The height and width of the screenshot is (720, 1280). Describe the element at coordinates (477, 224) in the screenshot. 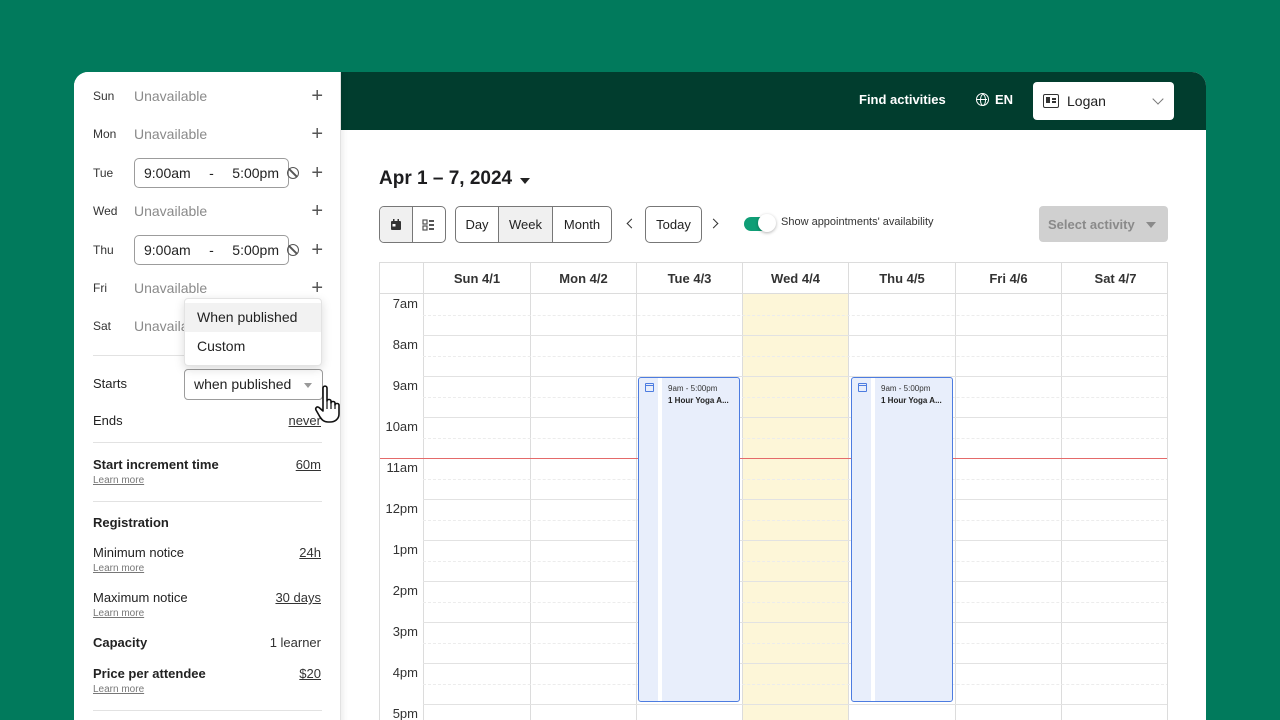

I see `tab-day: Day` at that location.